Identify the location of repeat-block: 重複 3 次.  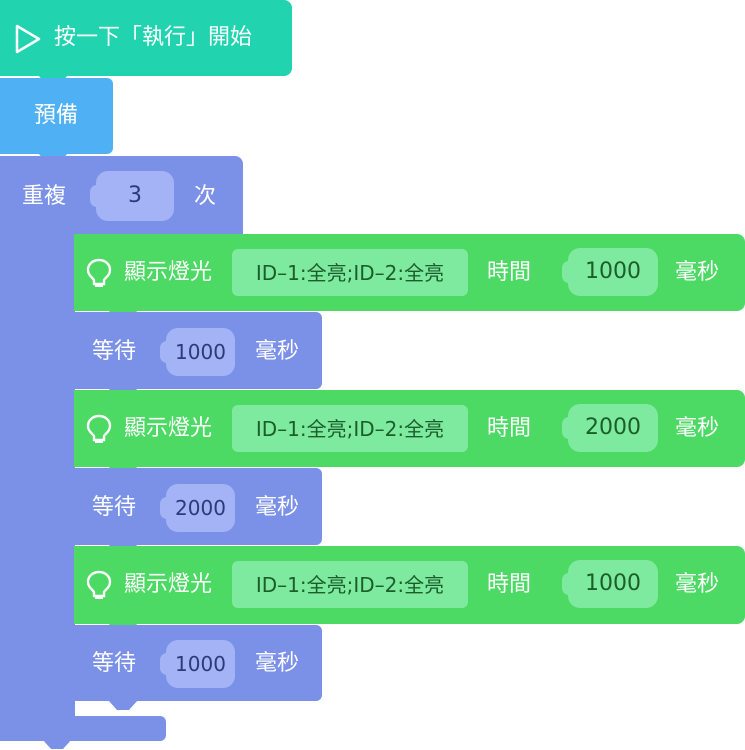
(121, 195).